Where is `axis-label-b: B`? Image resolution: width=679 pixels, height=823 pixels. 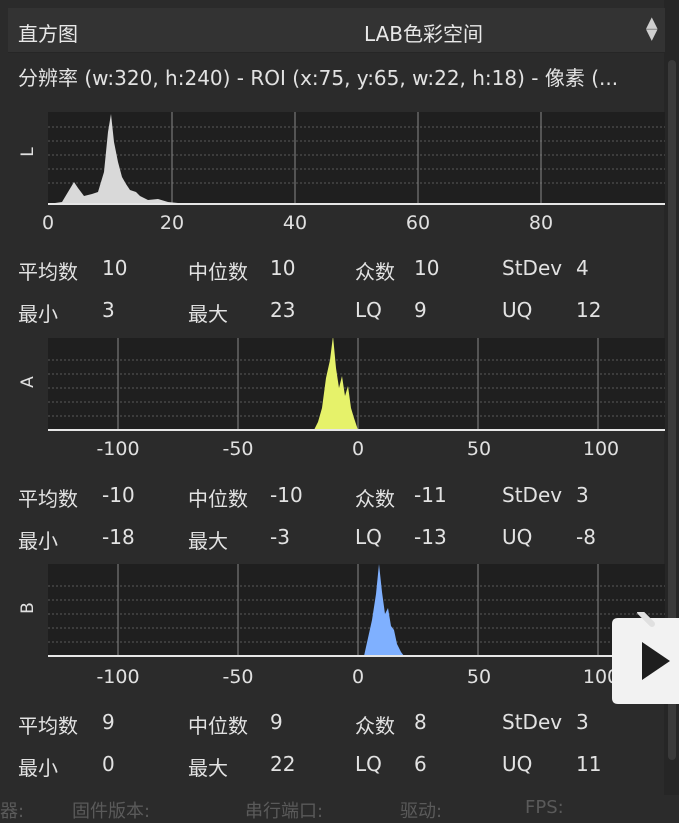
axis-label-b: B is located at coordinates (28, 608).